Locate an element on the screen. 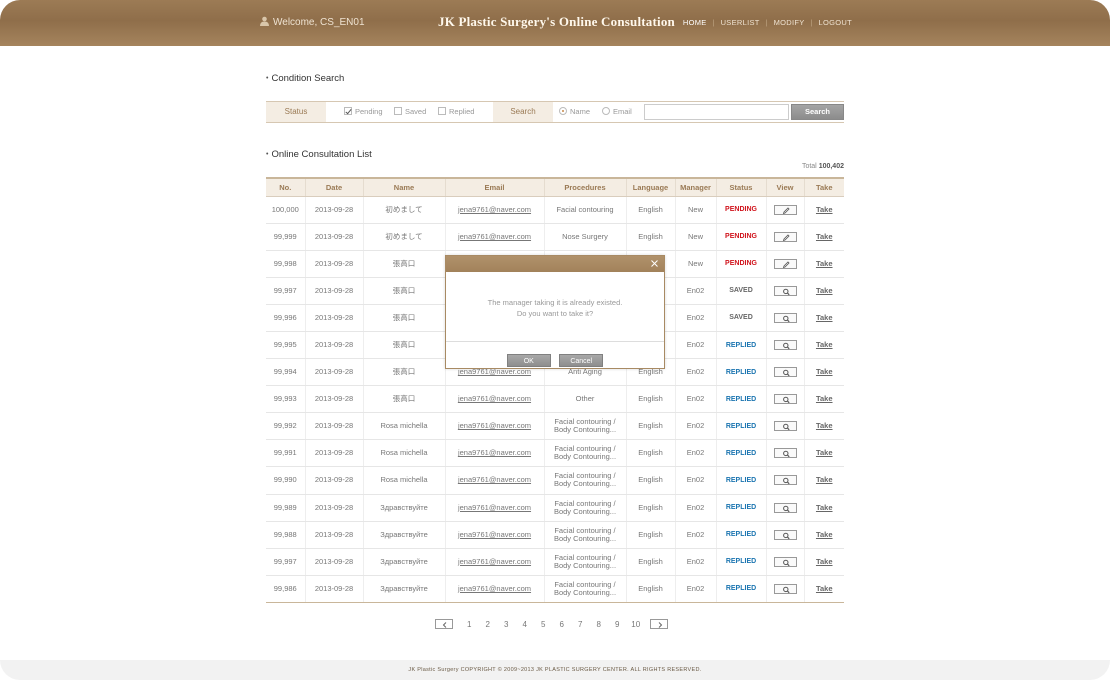 The image size is (1110, 680). search-by-email-option: Email is located at coordinates (617, 112).